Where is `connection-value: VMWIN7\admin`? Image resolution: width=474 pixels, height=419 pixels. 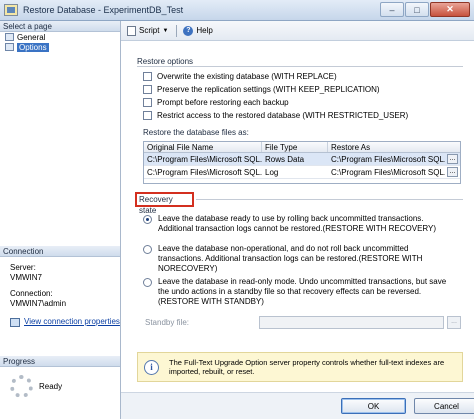 connection-value: VMWIN7\admin is located at coordinates (38, 303).